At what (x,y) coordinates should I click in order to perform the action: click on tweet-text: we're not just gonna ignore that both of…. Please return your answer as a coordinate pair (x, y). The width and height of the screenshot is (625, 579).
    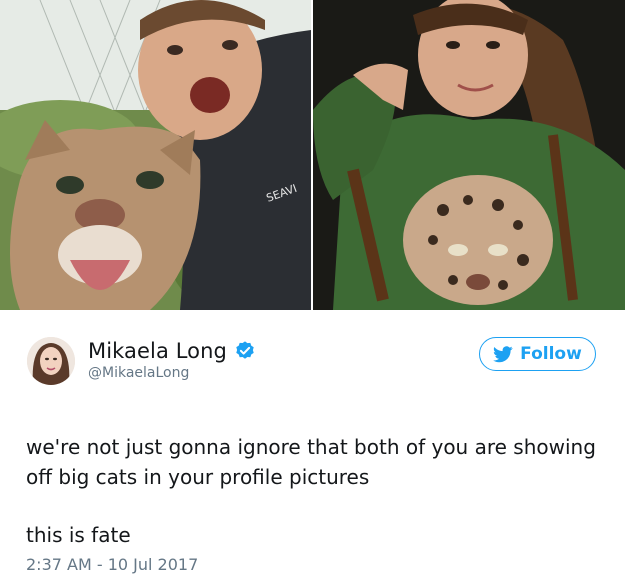
    Looking at the image, I should click on (311, 462).